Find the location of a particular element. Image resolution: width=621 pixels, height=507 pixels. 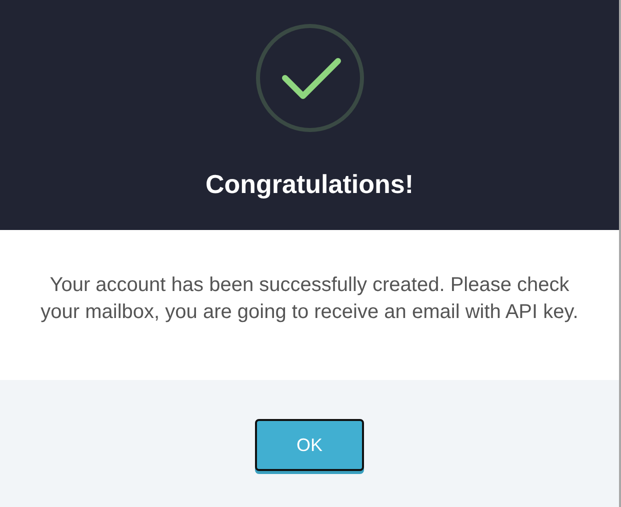

ok-button: OK is located at coordinates (309, 445).